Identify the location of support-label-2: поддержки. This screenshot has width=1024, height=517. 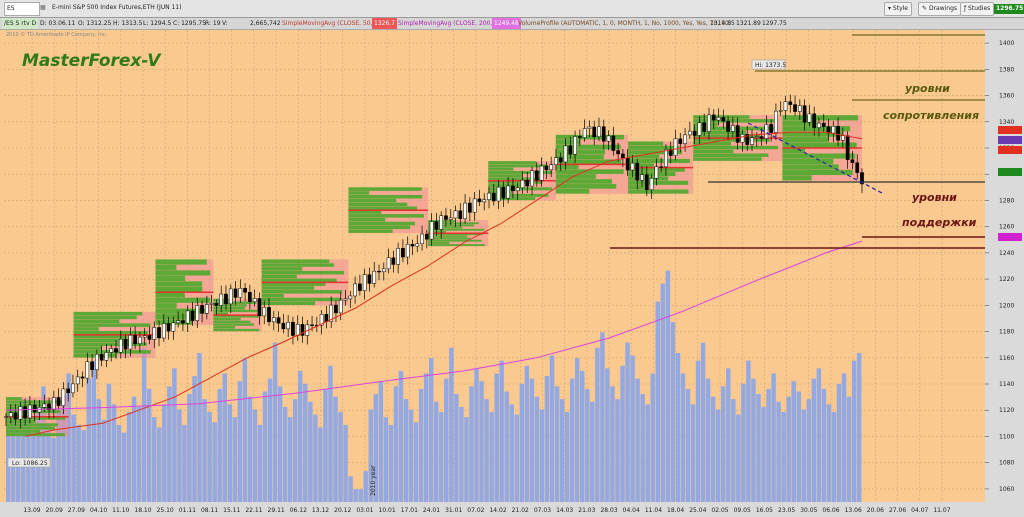
(939, 222).